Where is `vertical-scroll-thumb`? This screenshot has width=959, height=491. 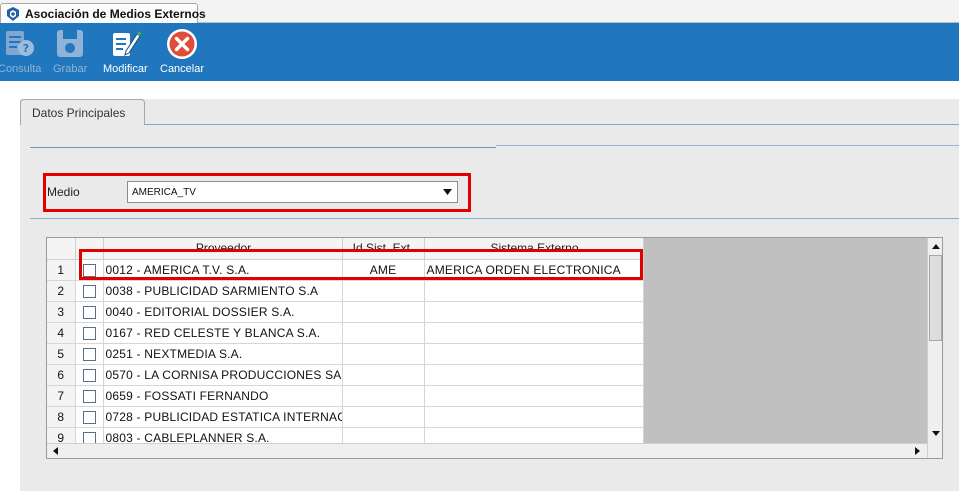 vertical-scroll-thumb is located at coordinates (935, 298).